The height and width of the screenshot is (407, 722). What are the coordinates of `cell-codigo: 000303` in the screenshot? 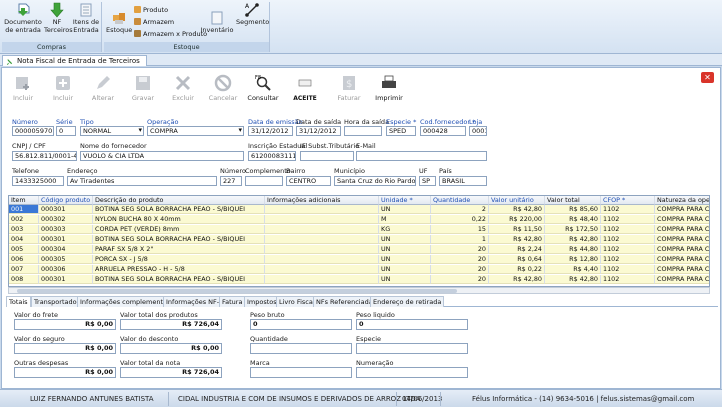 It's located at (66, 229).